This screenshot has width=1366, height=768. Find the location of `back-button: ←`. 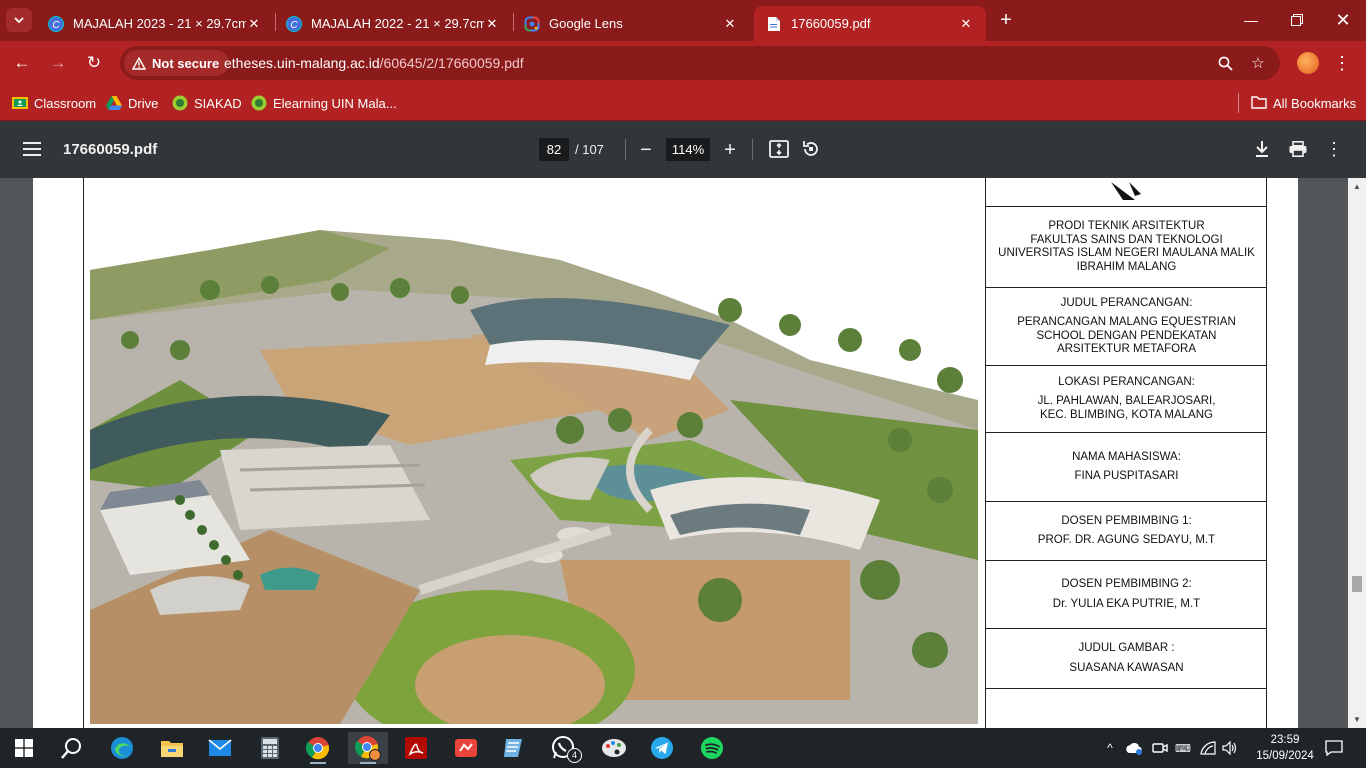

back-button: ← is located at coordinates (22, 63).